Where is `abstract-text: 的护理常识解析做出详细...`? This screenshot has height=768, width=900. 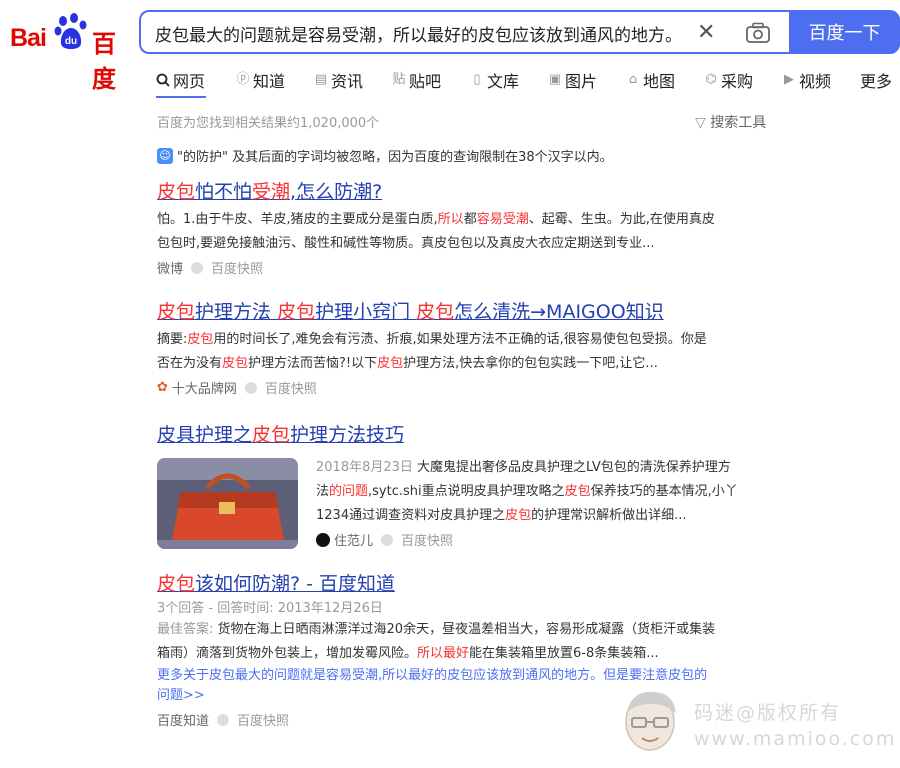
abstract-text: 的护理常识解析做出详细... is located at coordinates (609, 515).